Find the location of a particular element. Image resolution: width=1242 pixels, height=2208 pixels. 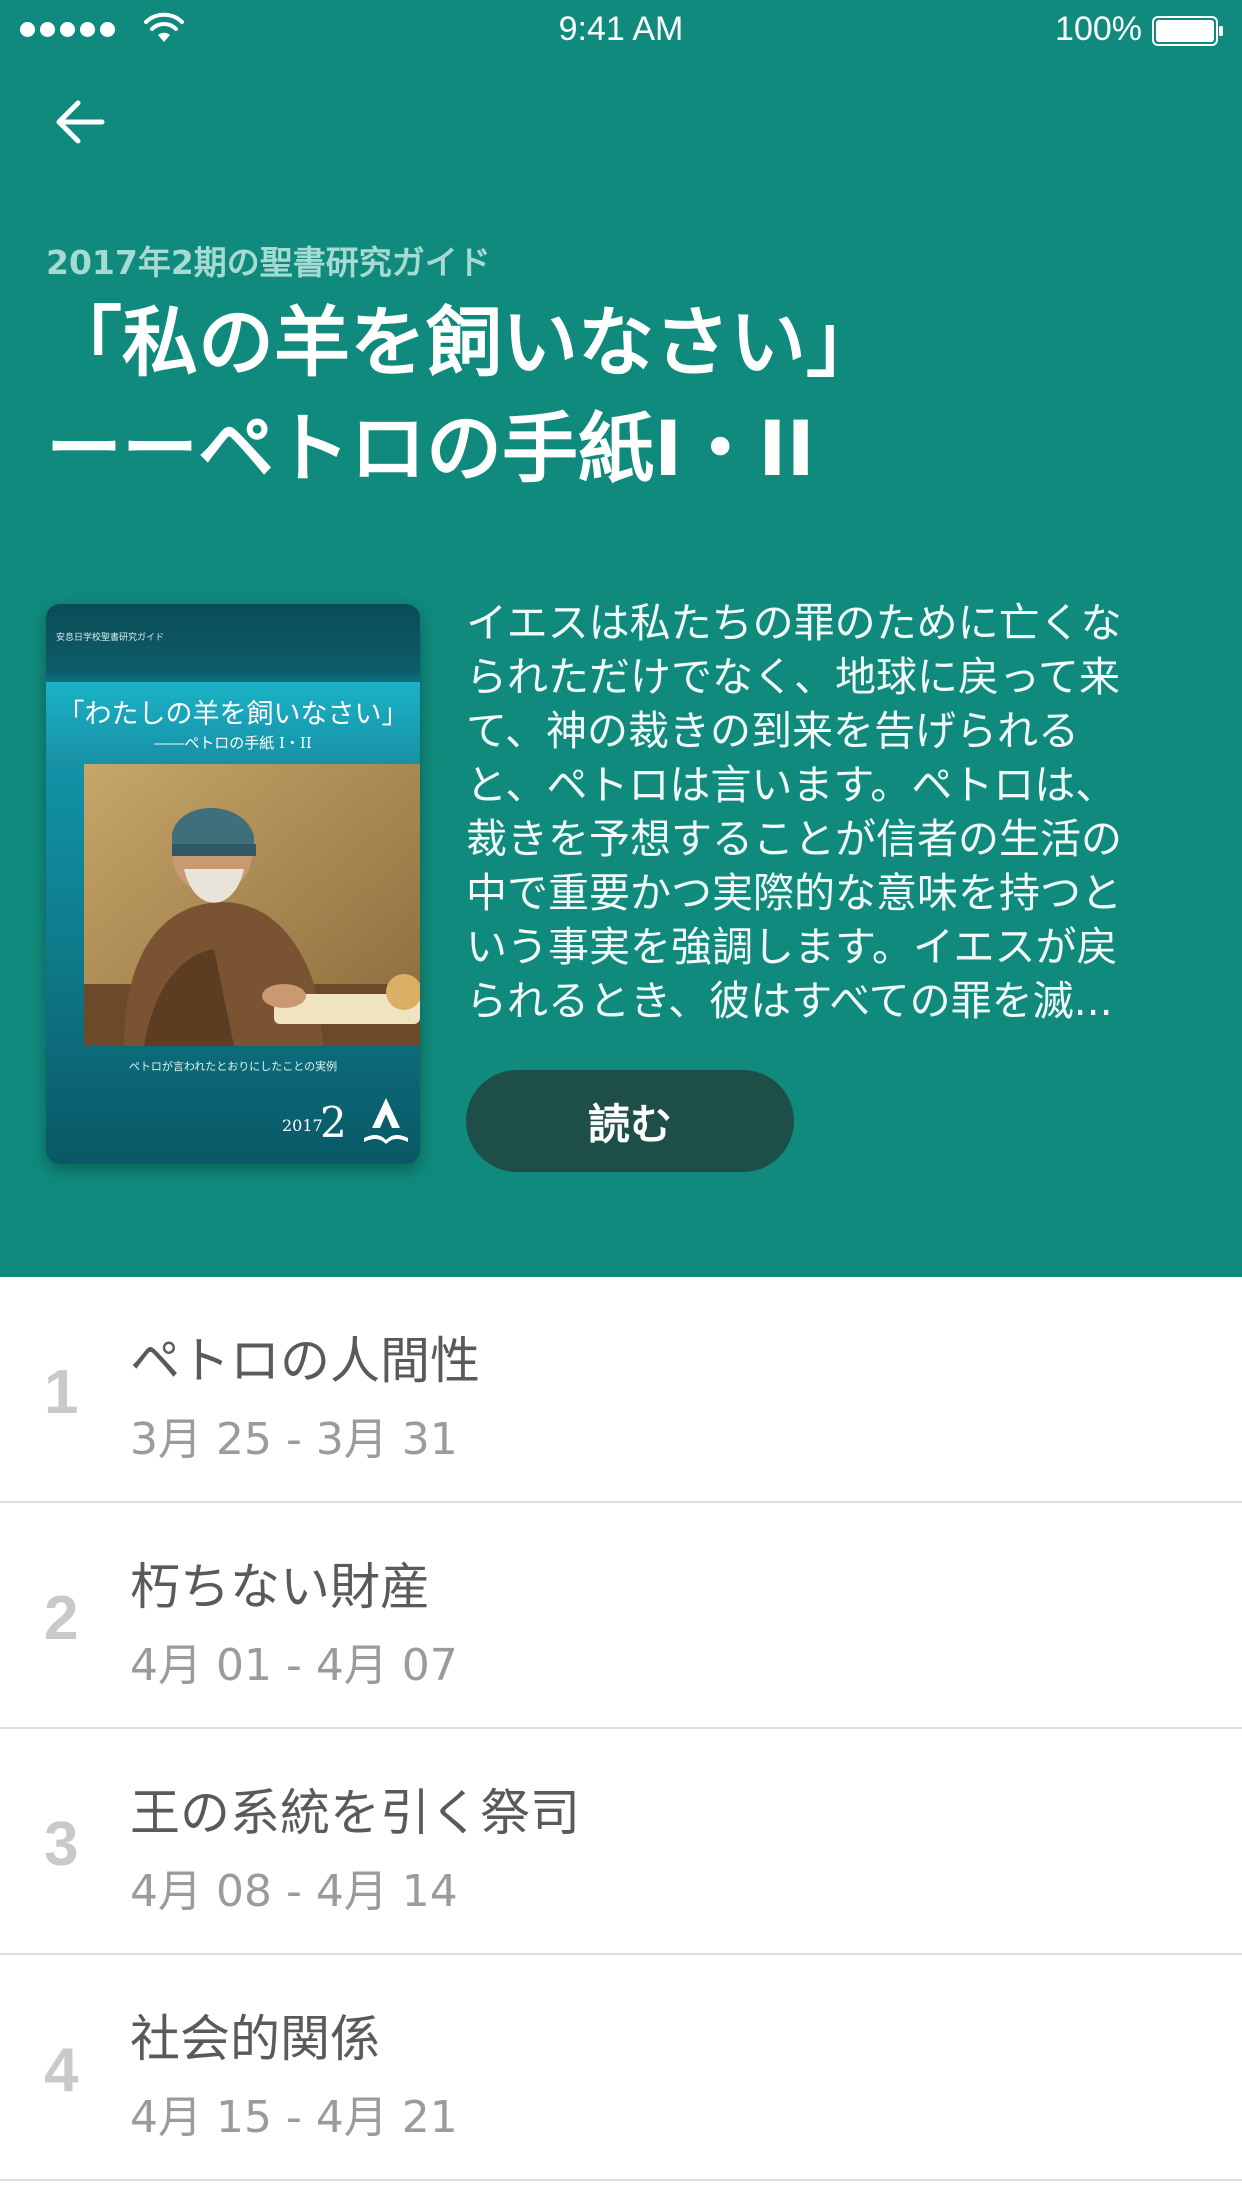

cover-subtitle: ――ペトロの手紙 I・II is located at coordinates (233, 743).